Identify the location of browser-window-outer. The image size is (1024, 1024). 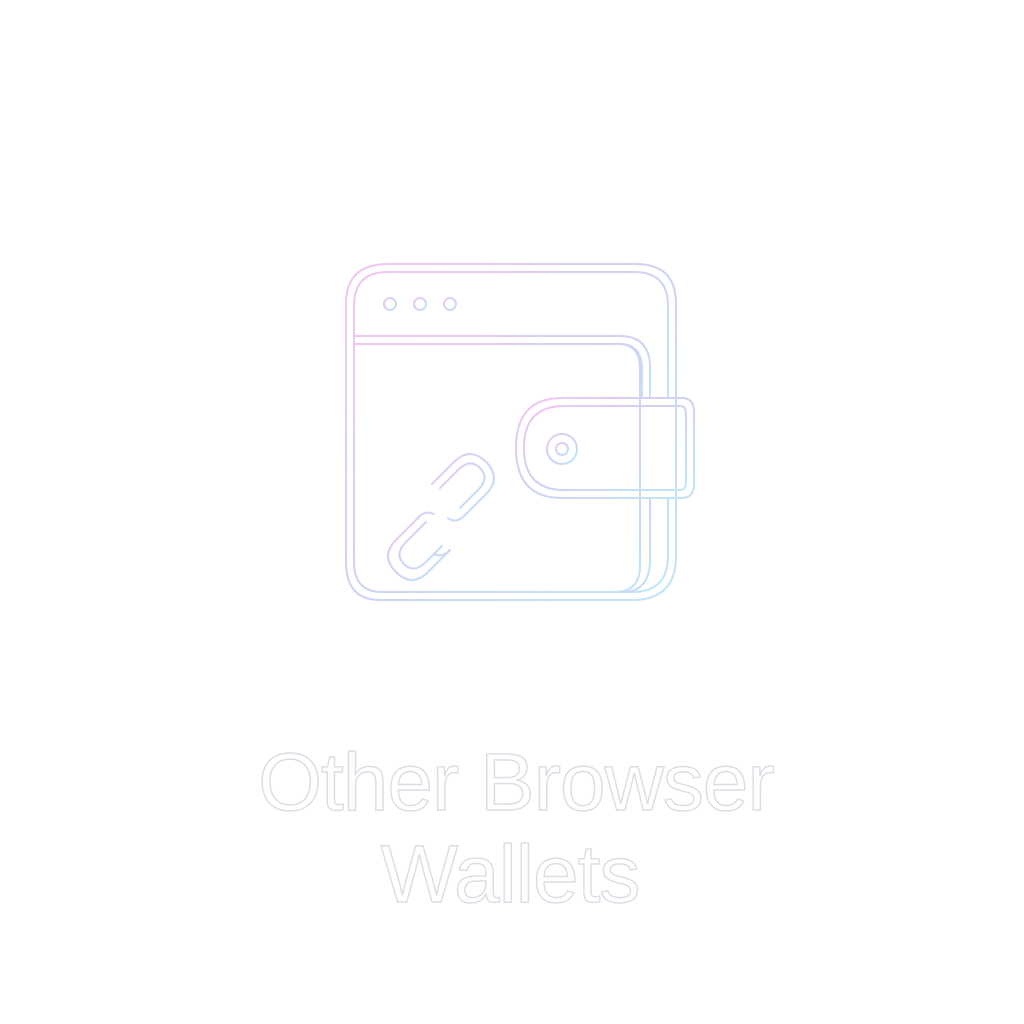
(511, 432).